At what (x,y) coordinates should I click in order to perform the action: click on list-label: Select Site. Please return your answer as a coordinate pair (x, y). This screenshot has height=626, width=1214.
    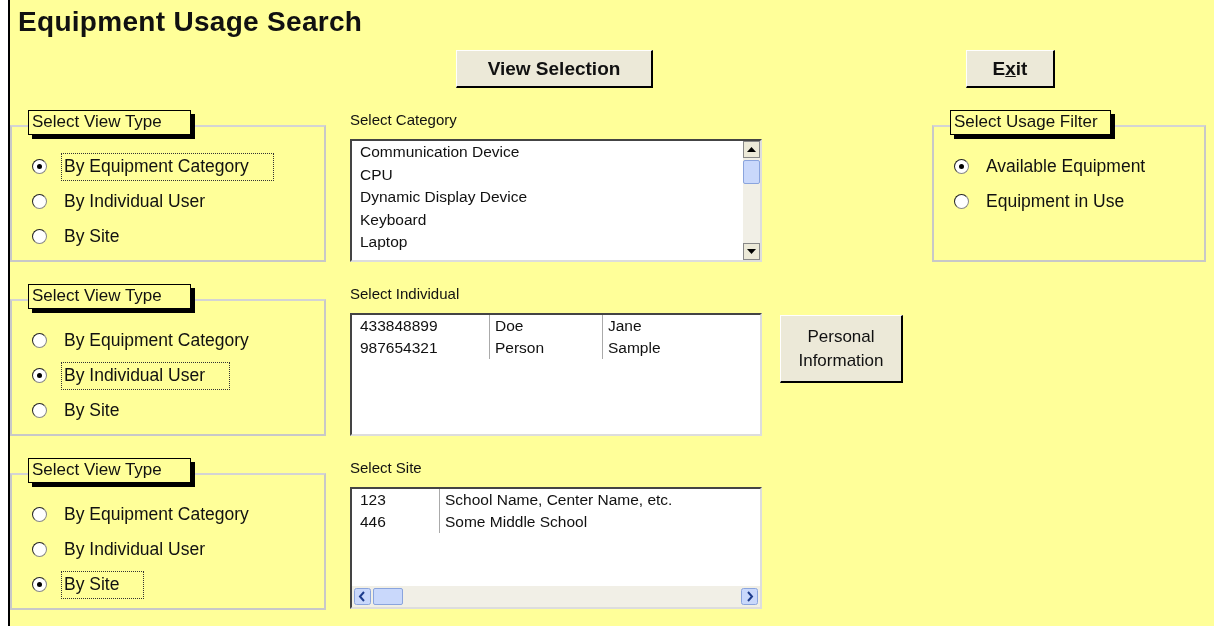
    Looking at the image, I should click on (386, 468).